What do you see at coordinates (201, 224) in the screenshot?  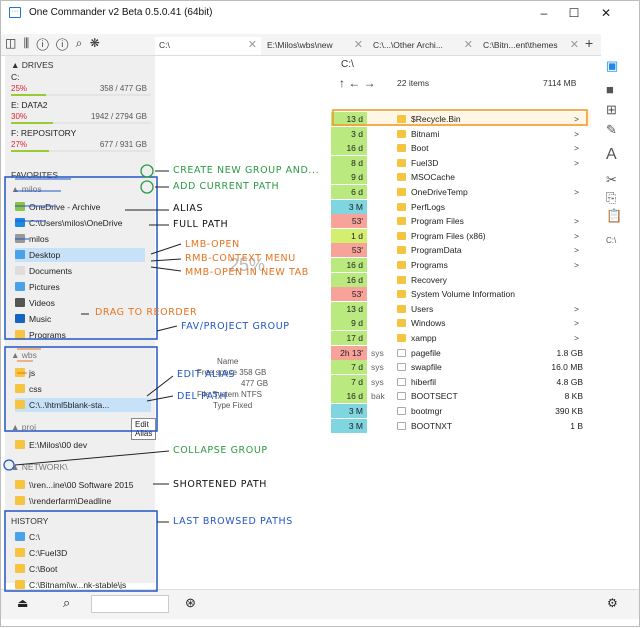 I see `annotation-full-path: FULL PATH` at bounding box center [201, 224].